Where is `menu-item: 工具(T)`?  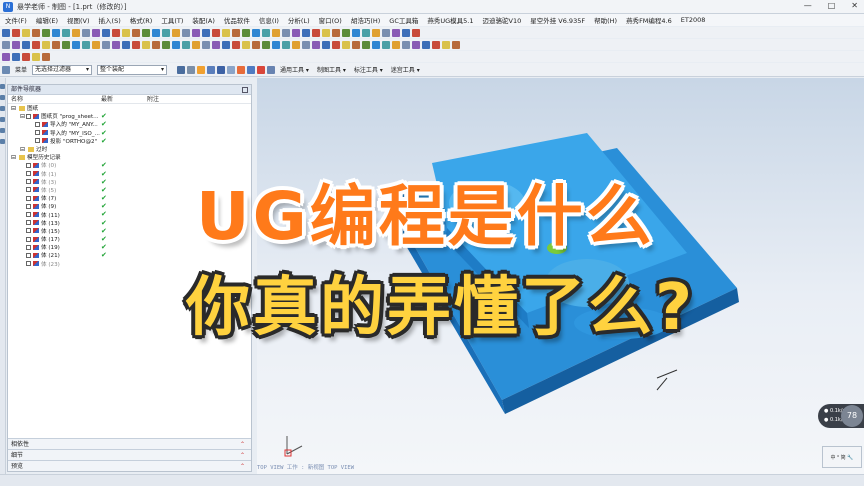 menu-item: 工具(T) is located at coordinates (172, 20).